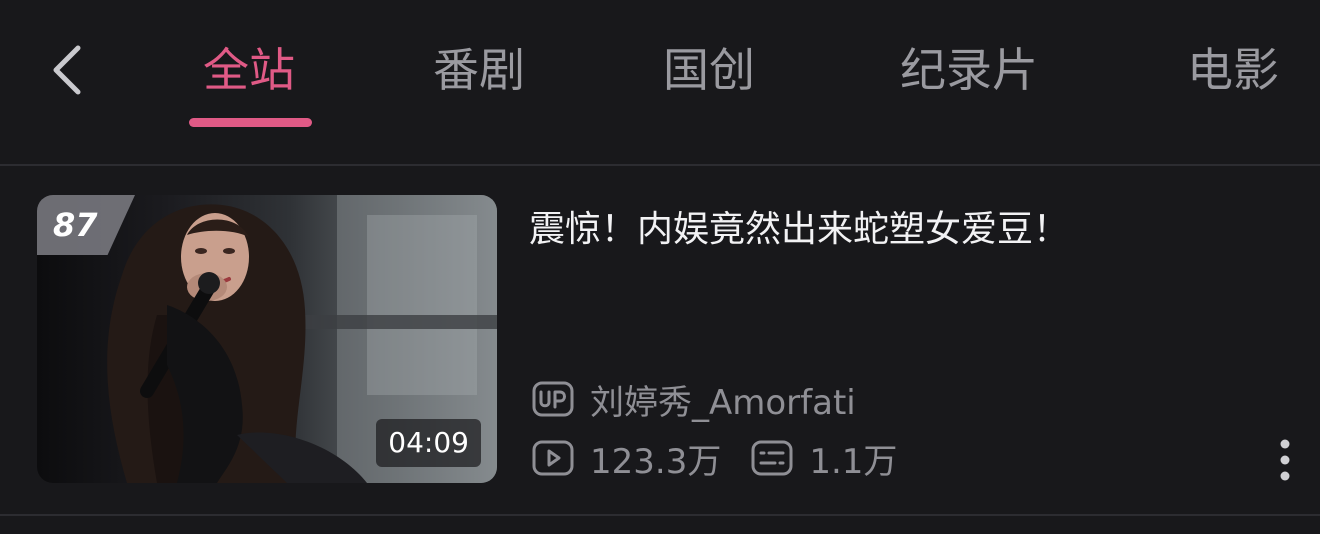 The height and width of the screenshot is (534, 1320). I want to click on tab-movie: 电影, so click(1233, 70).